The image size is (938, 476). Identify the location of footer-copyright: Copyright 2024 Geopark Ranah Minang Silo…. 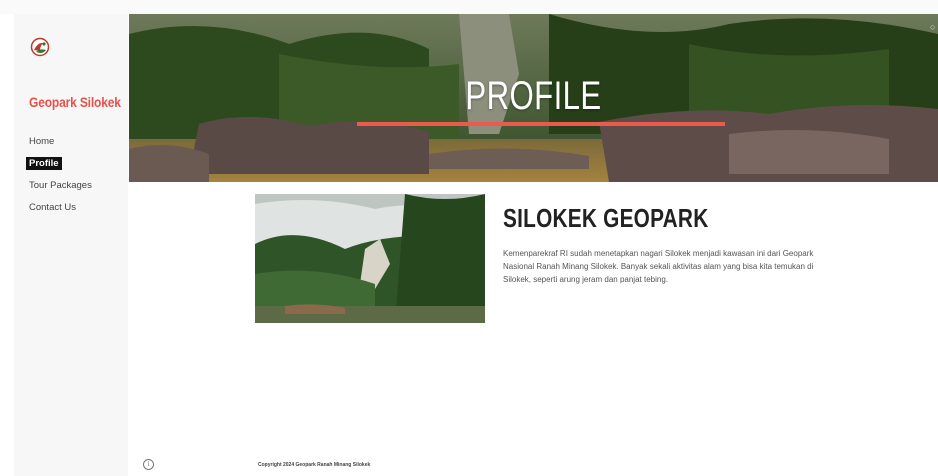
(314, 465).